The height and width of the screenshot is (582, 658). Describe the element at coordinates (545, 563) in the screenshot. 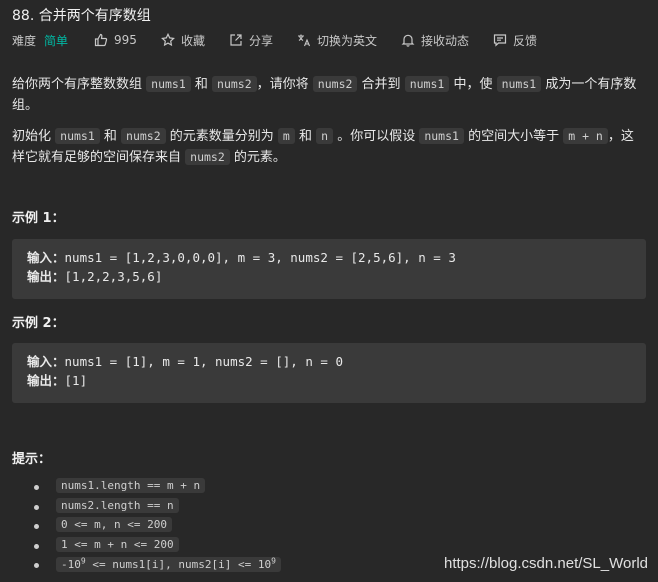

I see `watermark: https://blog.csdn.net/SL_World` at that location.